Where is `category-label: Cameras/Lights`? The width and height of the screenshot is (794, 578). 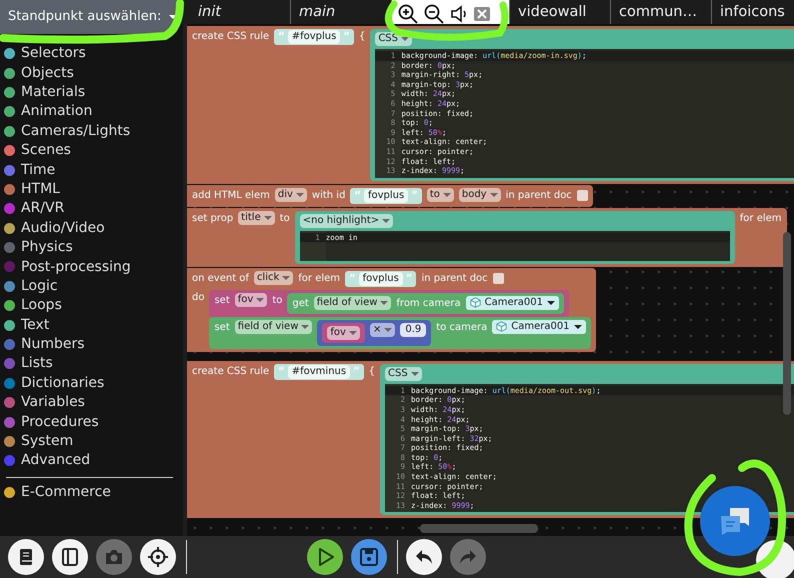 category-label: Cameras/Lights is located at coordinates (75, 131).